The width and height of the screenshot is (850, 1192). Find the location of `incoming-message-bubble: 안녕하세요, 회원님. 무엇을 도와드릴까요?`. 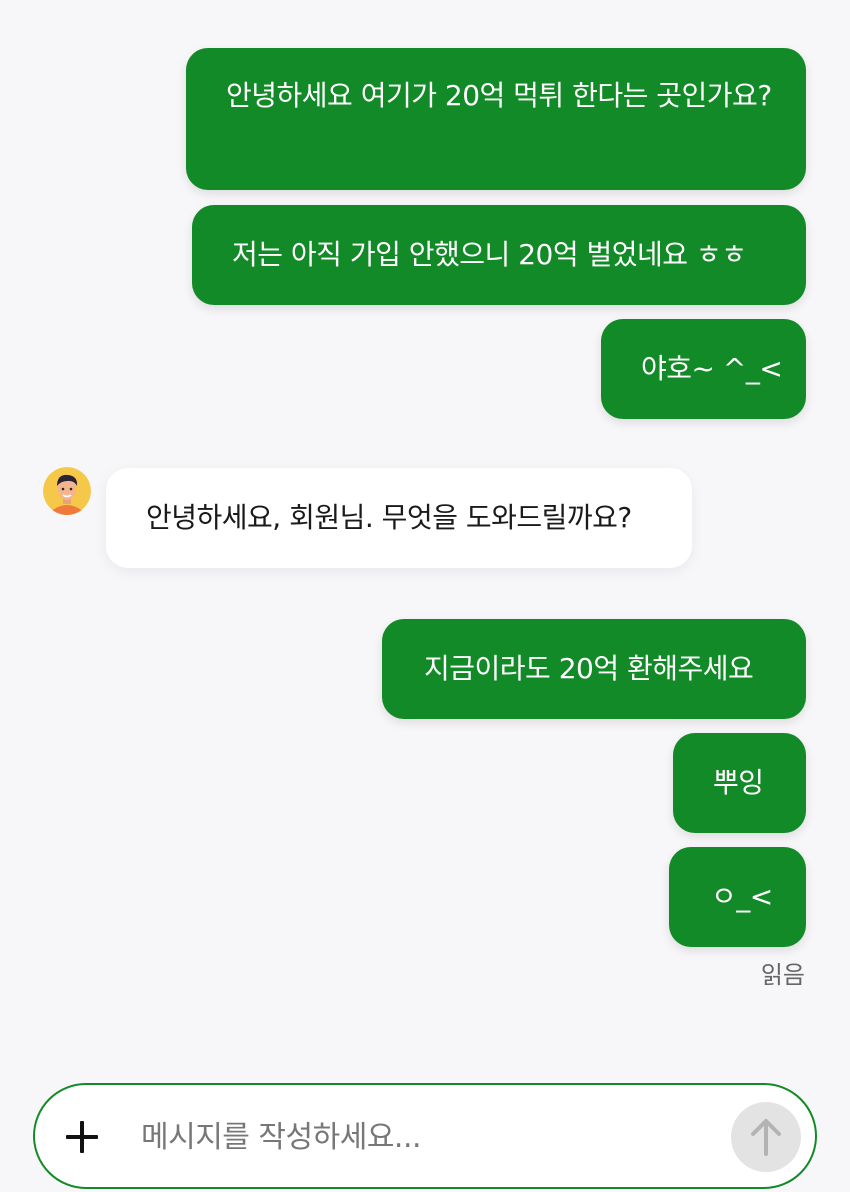

incoming-message-bubble: 안녕하세요, 회원님. 무엇을 도와드릴까요? is located at coordinates (399, 518).